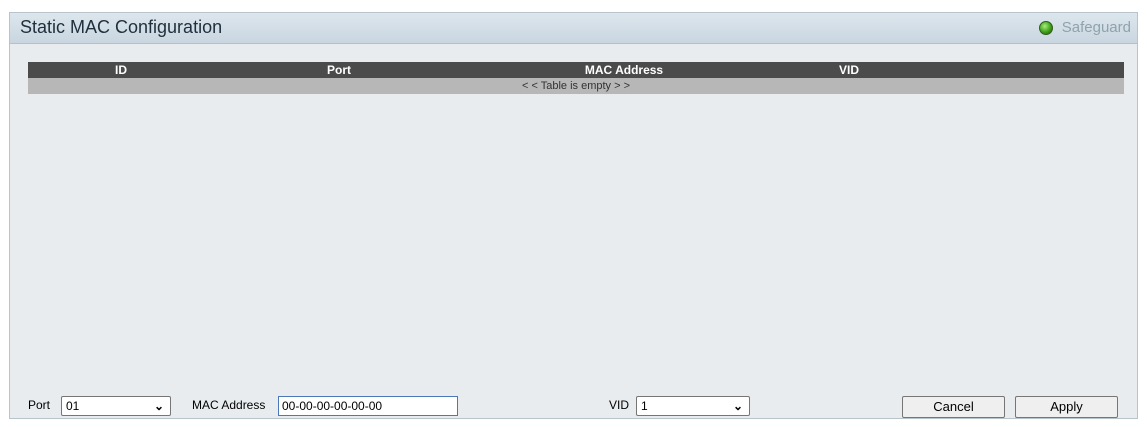 This screenshot has height=427, width=1147. I want to click on port-select: 01 ⌄, so click(116, 406).